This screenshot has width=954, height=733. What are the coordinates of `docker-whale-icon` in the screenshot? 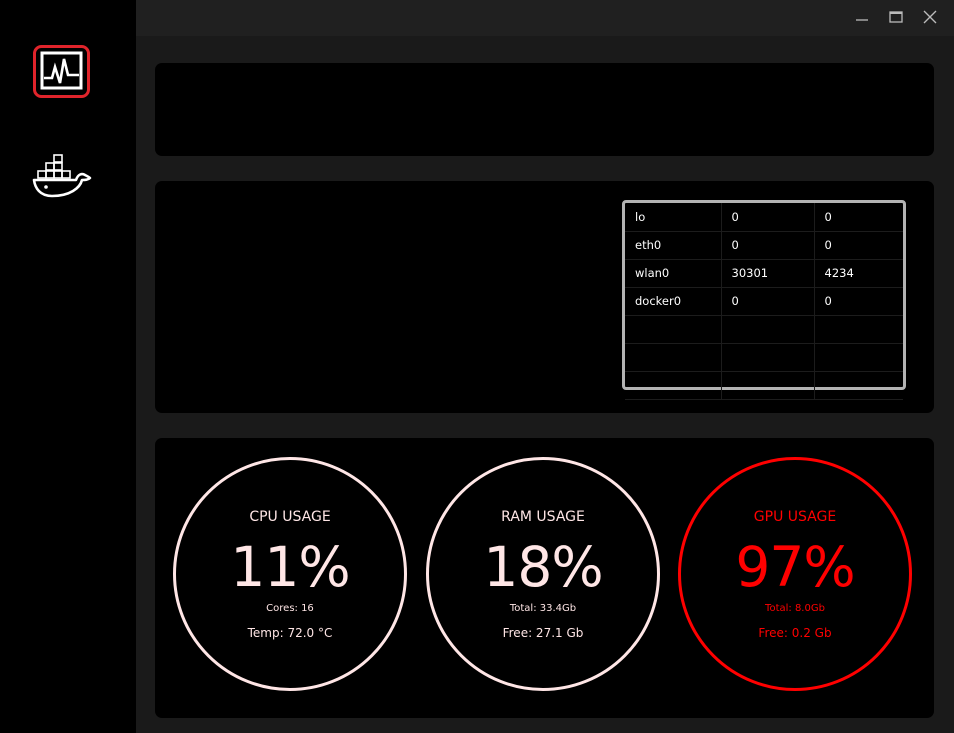 It's located at (62, 176).